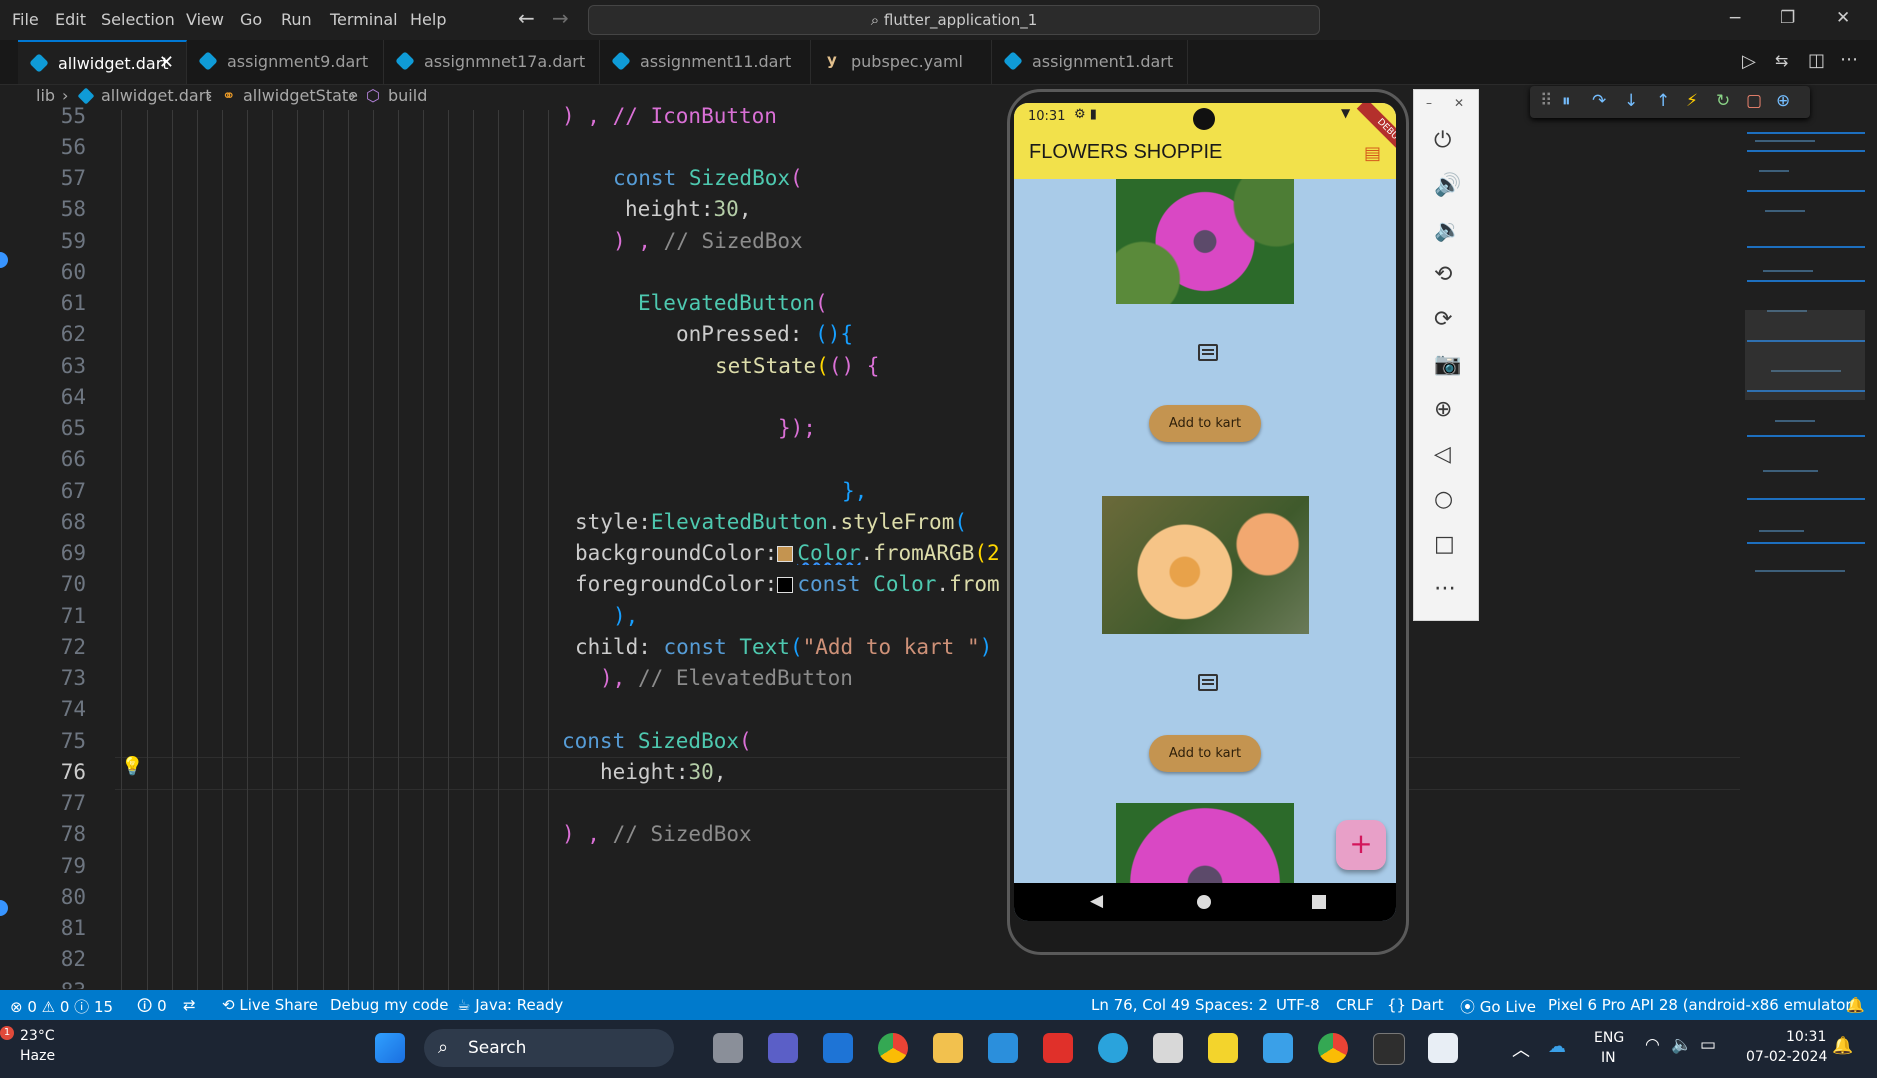  Describe the element at coordinates (189, 1005) in the screenshot. I see `debug-status-icon: ⇄` at that location.